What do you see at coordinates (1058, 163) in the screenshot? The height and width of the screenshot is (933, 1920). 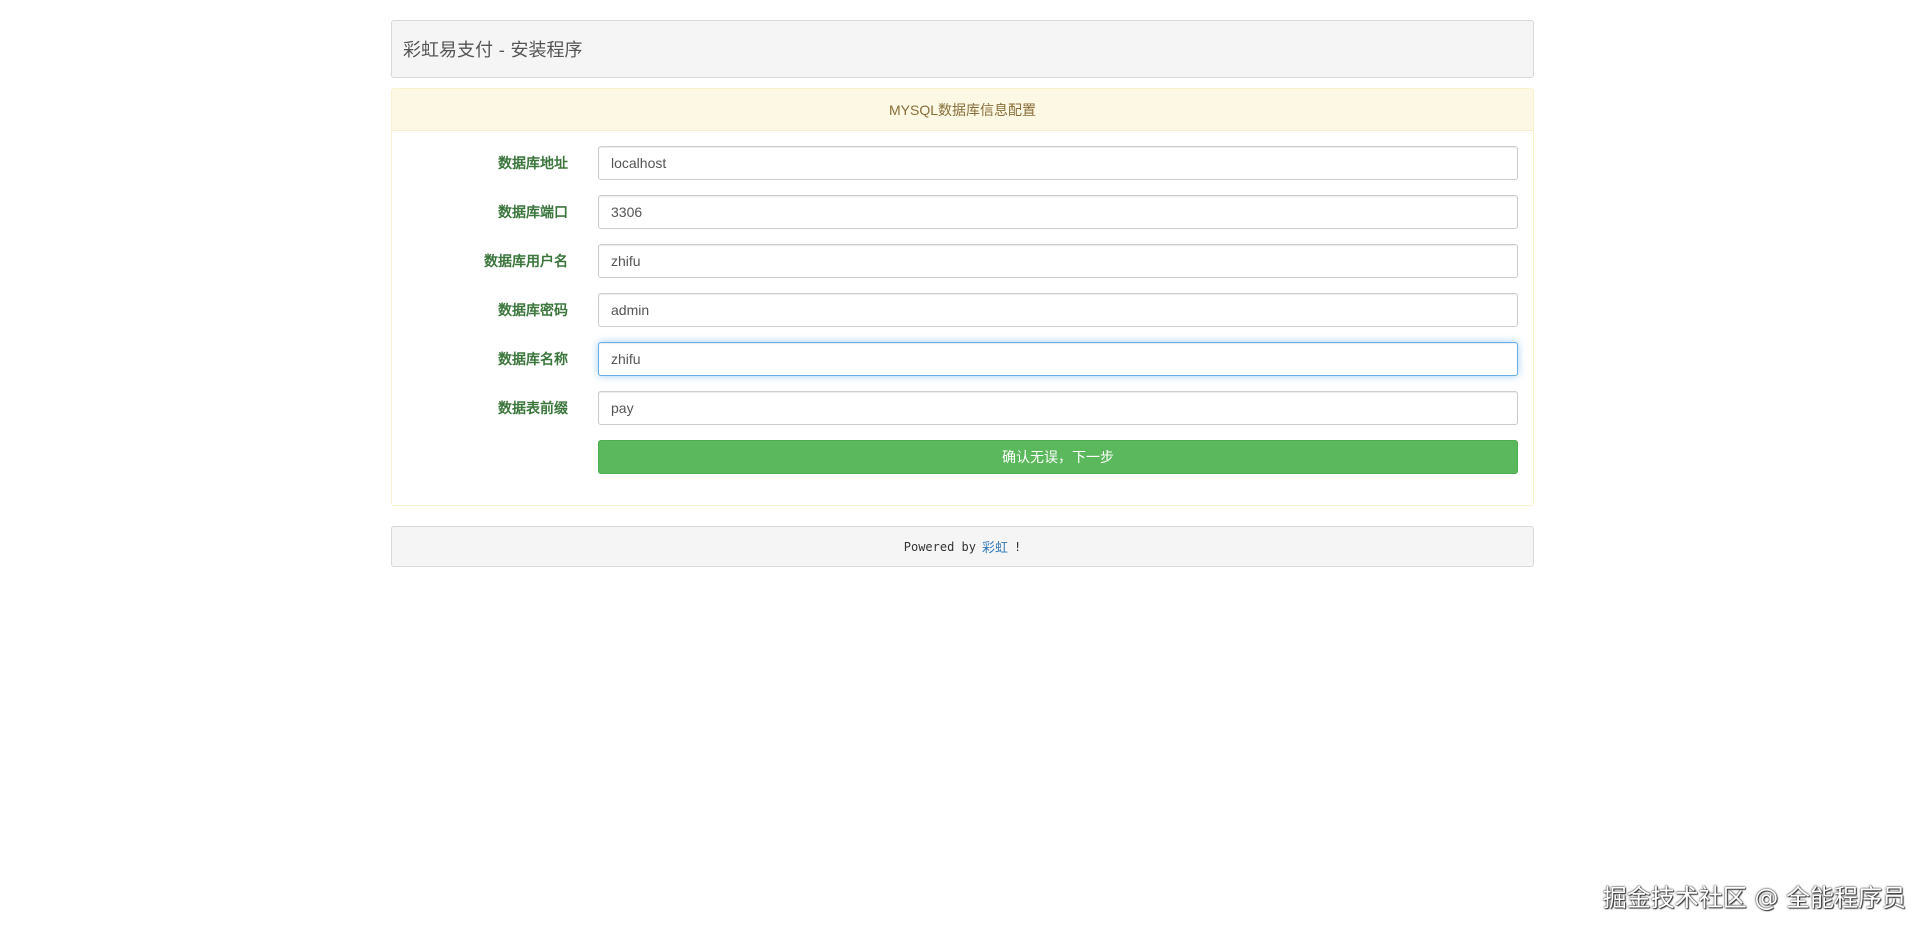 I see `db-host-input` at bounding box center [1058, 163].